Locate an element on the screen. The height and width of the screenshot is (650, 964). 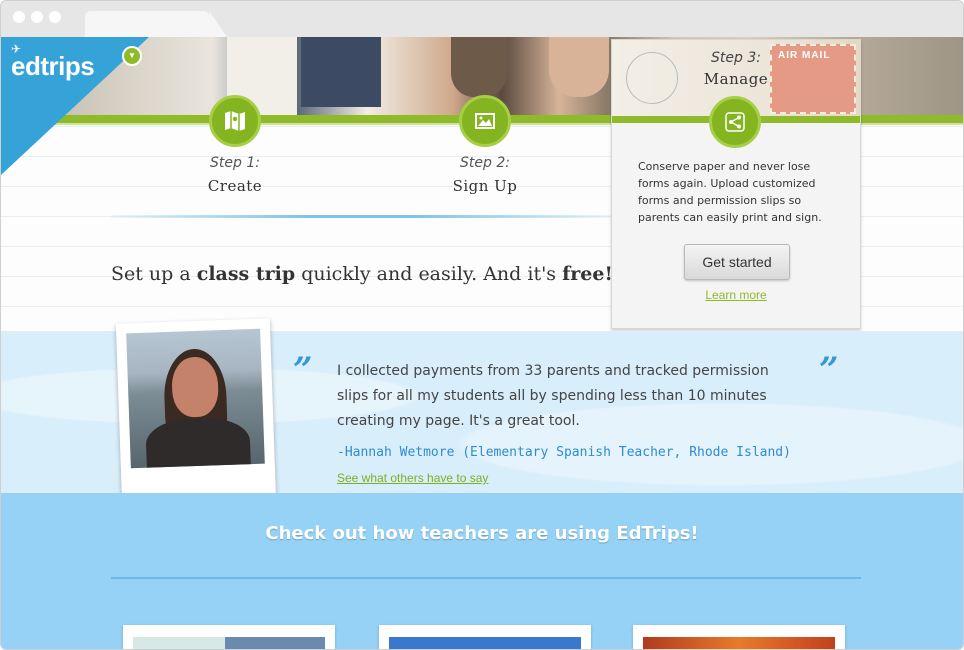
window-minimize-dot is located at coordinates (37, 17).